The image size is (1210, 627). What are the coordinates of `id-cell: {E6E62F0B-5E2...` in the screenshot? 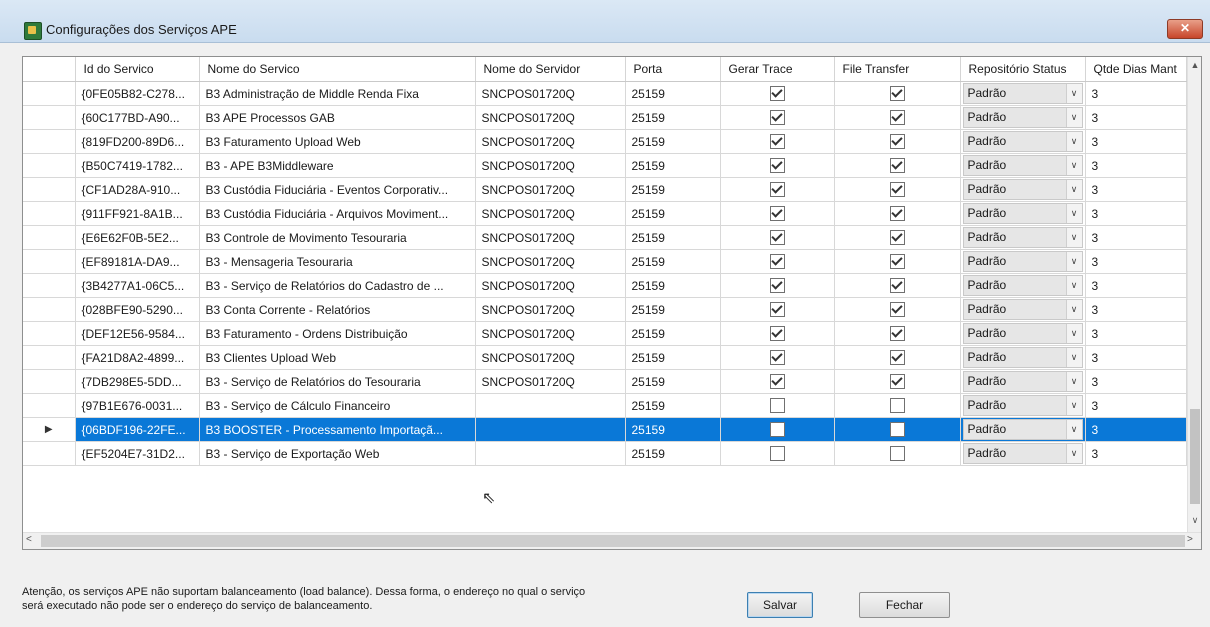 It's located at (137, 237).